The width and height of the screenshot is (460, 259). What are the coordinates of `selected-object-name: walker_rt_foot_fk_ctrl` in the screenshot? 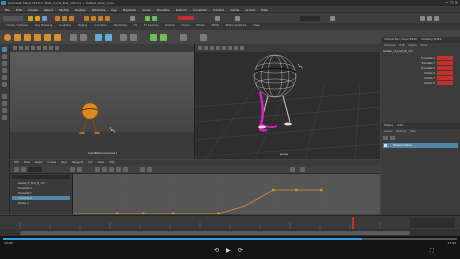 It's located at (398, 51).